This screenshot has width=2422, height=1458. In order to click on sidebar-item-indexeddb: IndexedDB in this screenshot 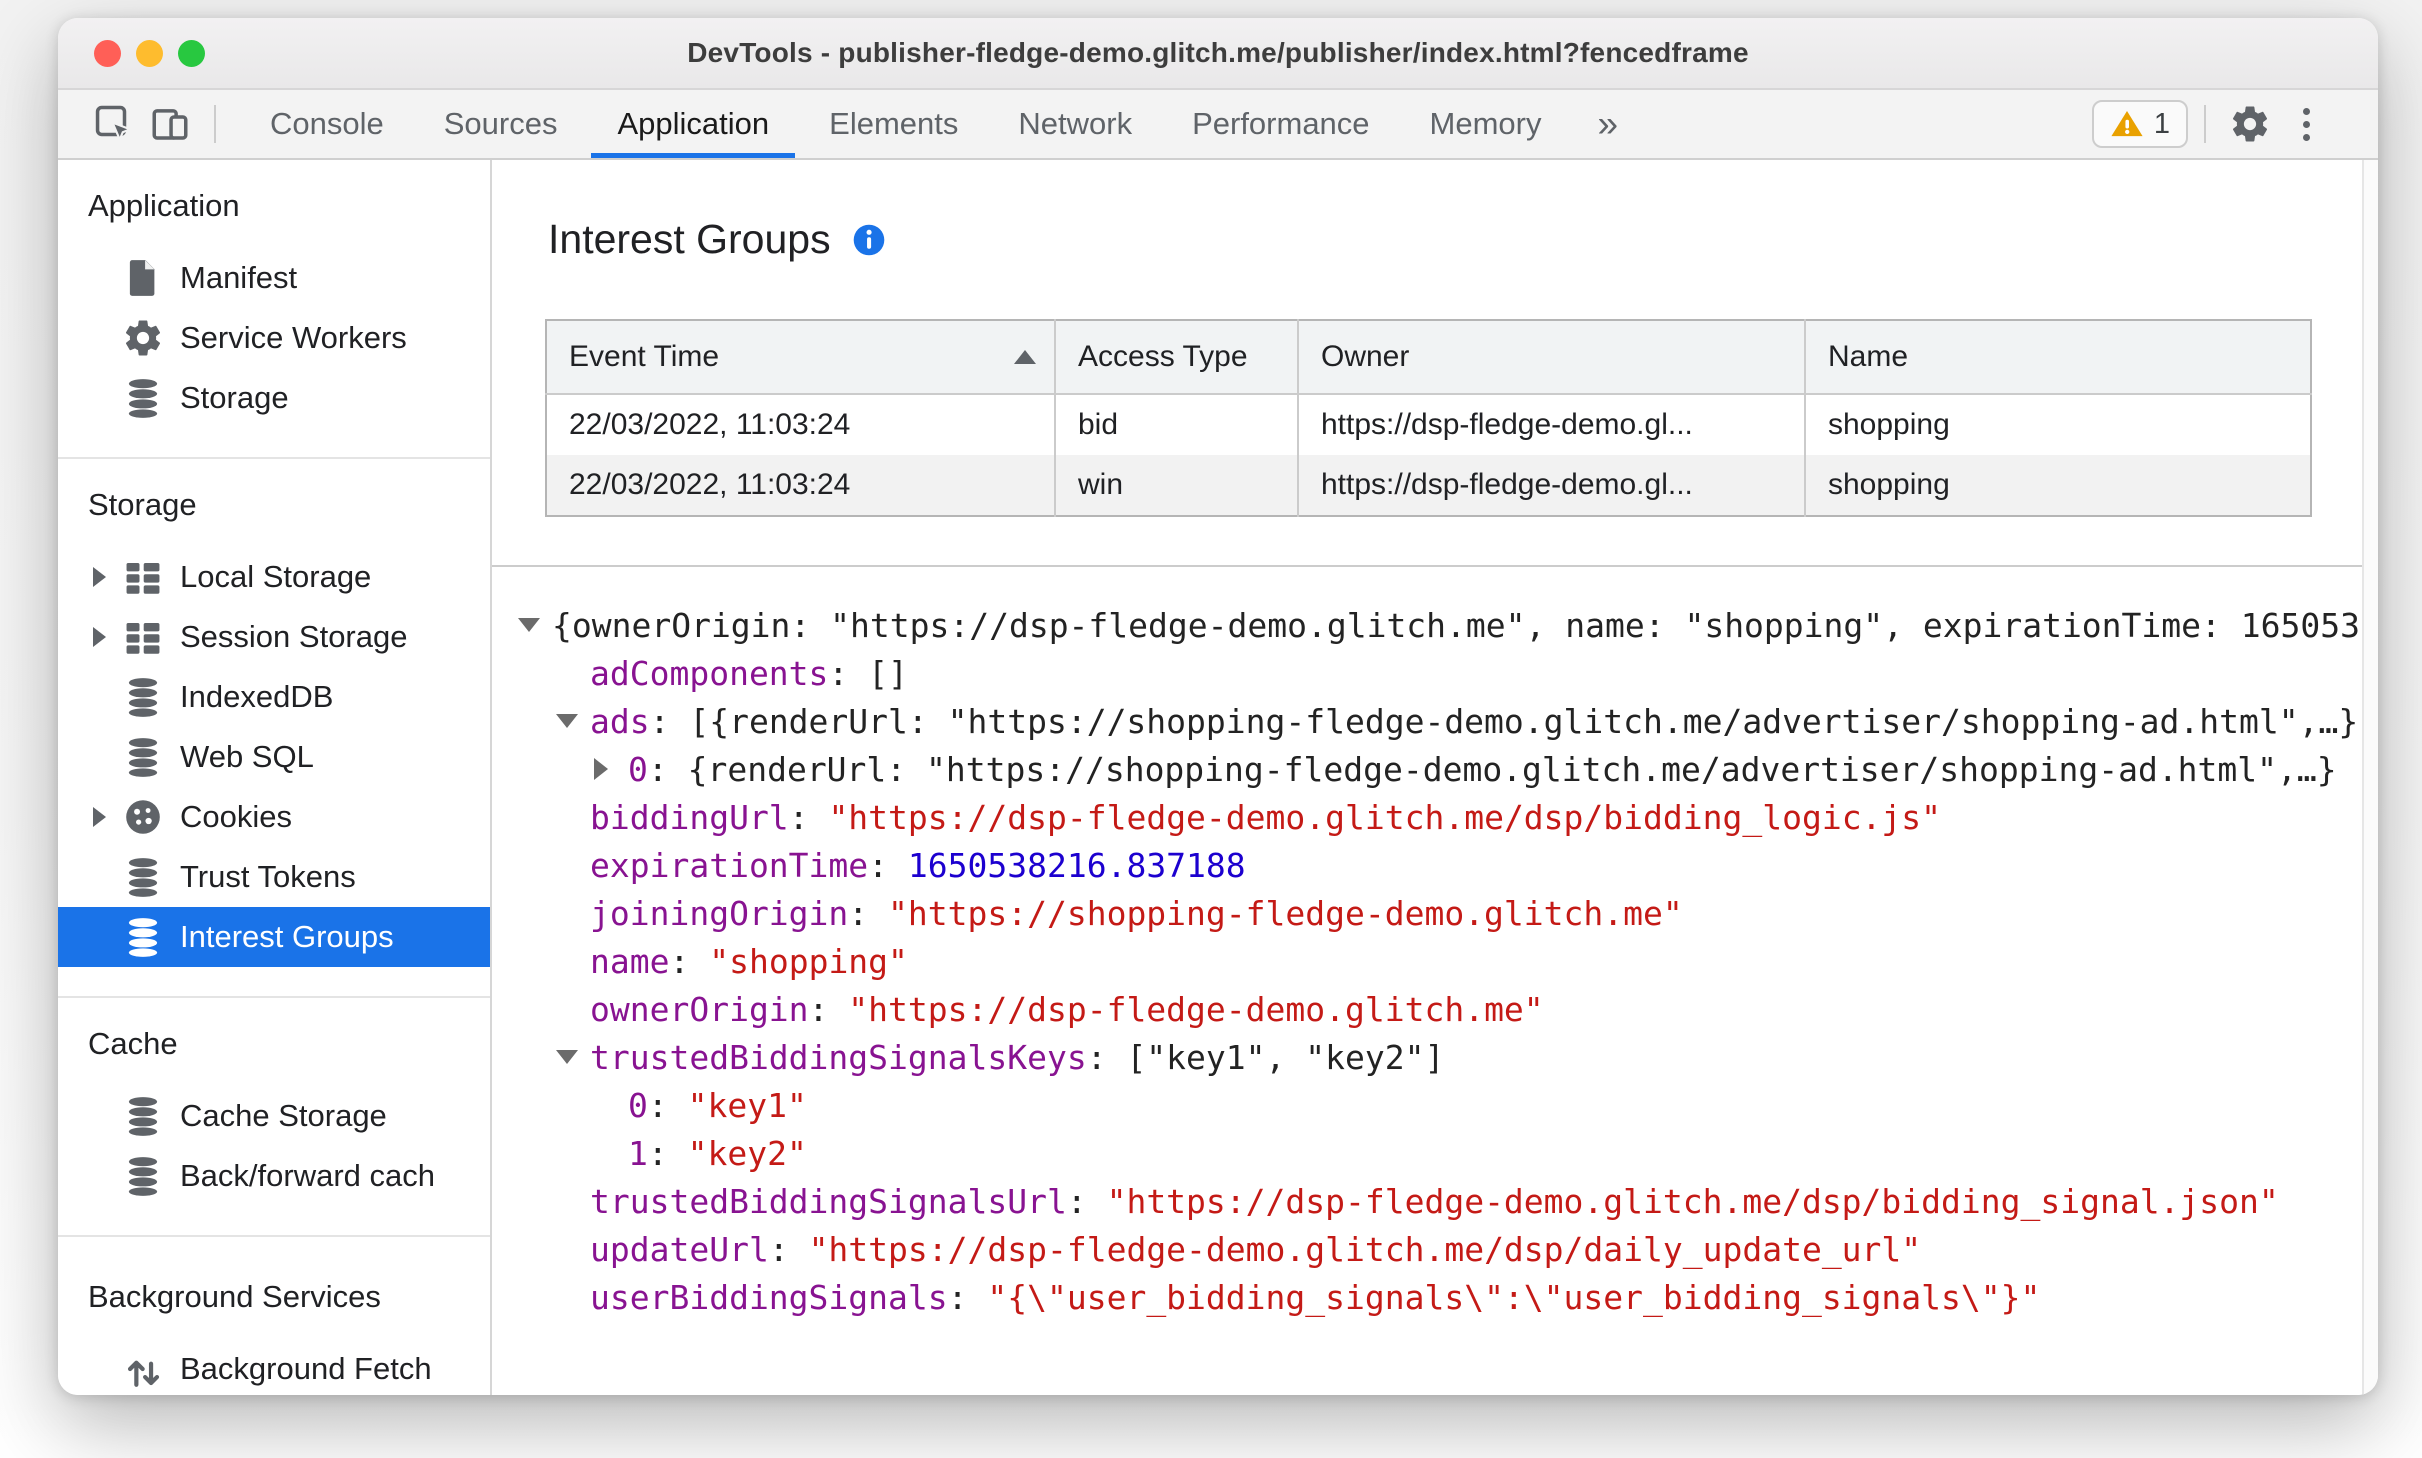, I will do `click(274, 697)`.